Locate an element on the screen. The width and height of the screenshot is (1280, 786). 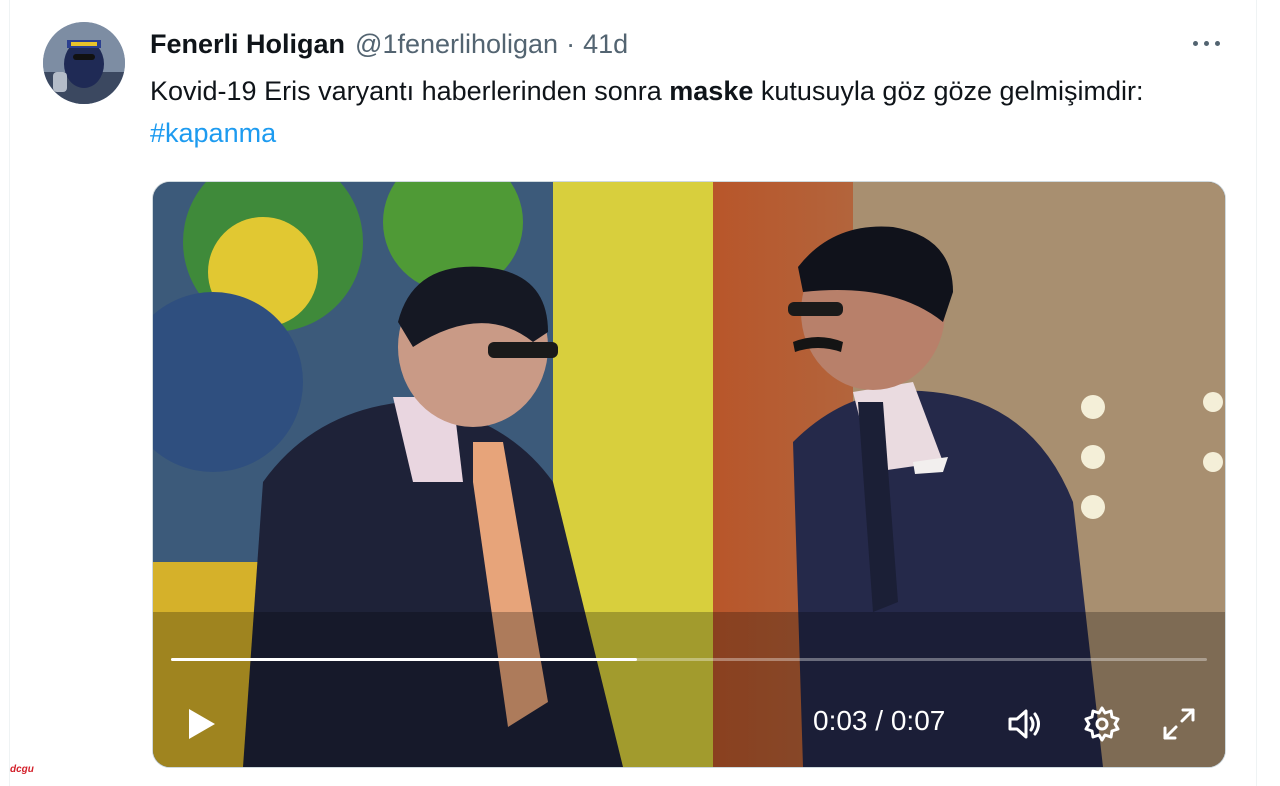
expand-icon is located at coordinates (1179, 724).